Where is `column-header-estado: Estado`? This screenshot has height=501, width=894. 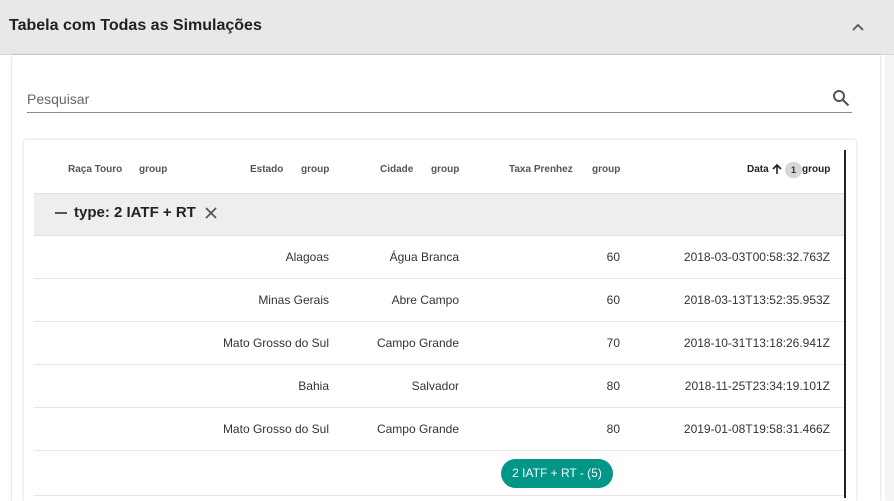
column-header-estado: Estado is located at coordinates (266, 169).